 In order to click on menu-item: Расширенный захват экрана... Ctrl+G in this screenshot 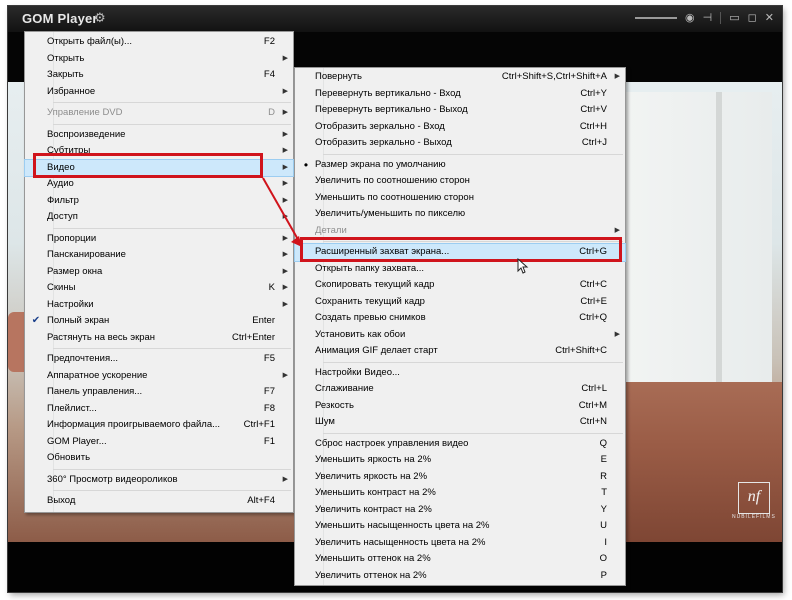, I will do `click(460, 252)`.